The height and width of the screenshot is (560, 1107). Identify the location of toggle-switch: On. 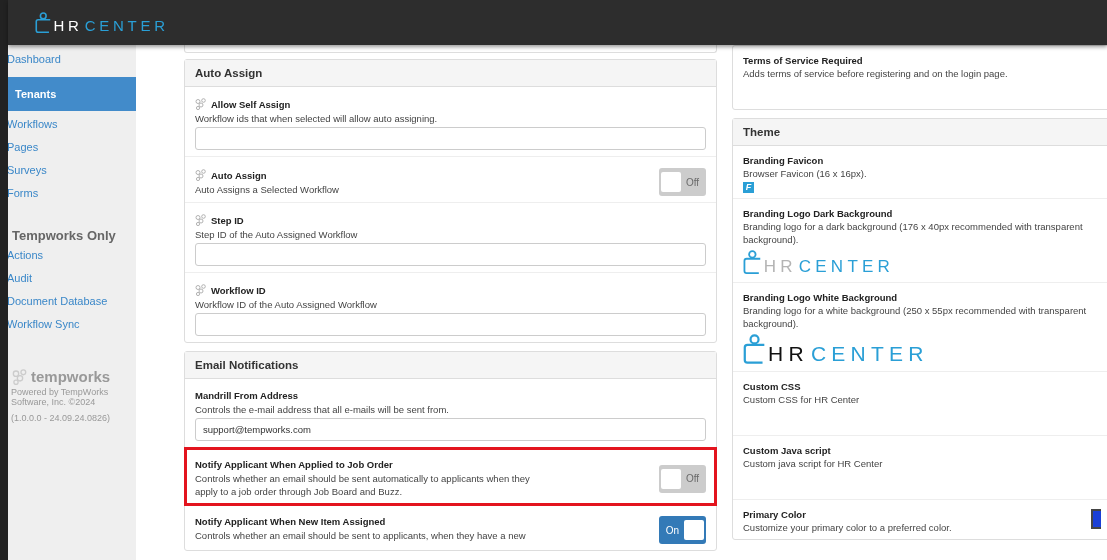
(682, 530).